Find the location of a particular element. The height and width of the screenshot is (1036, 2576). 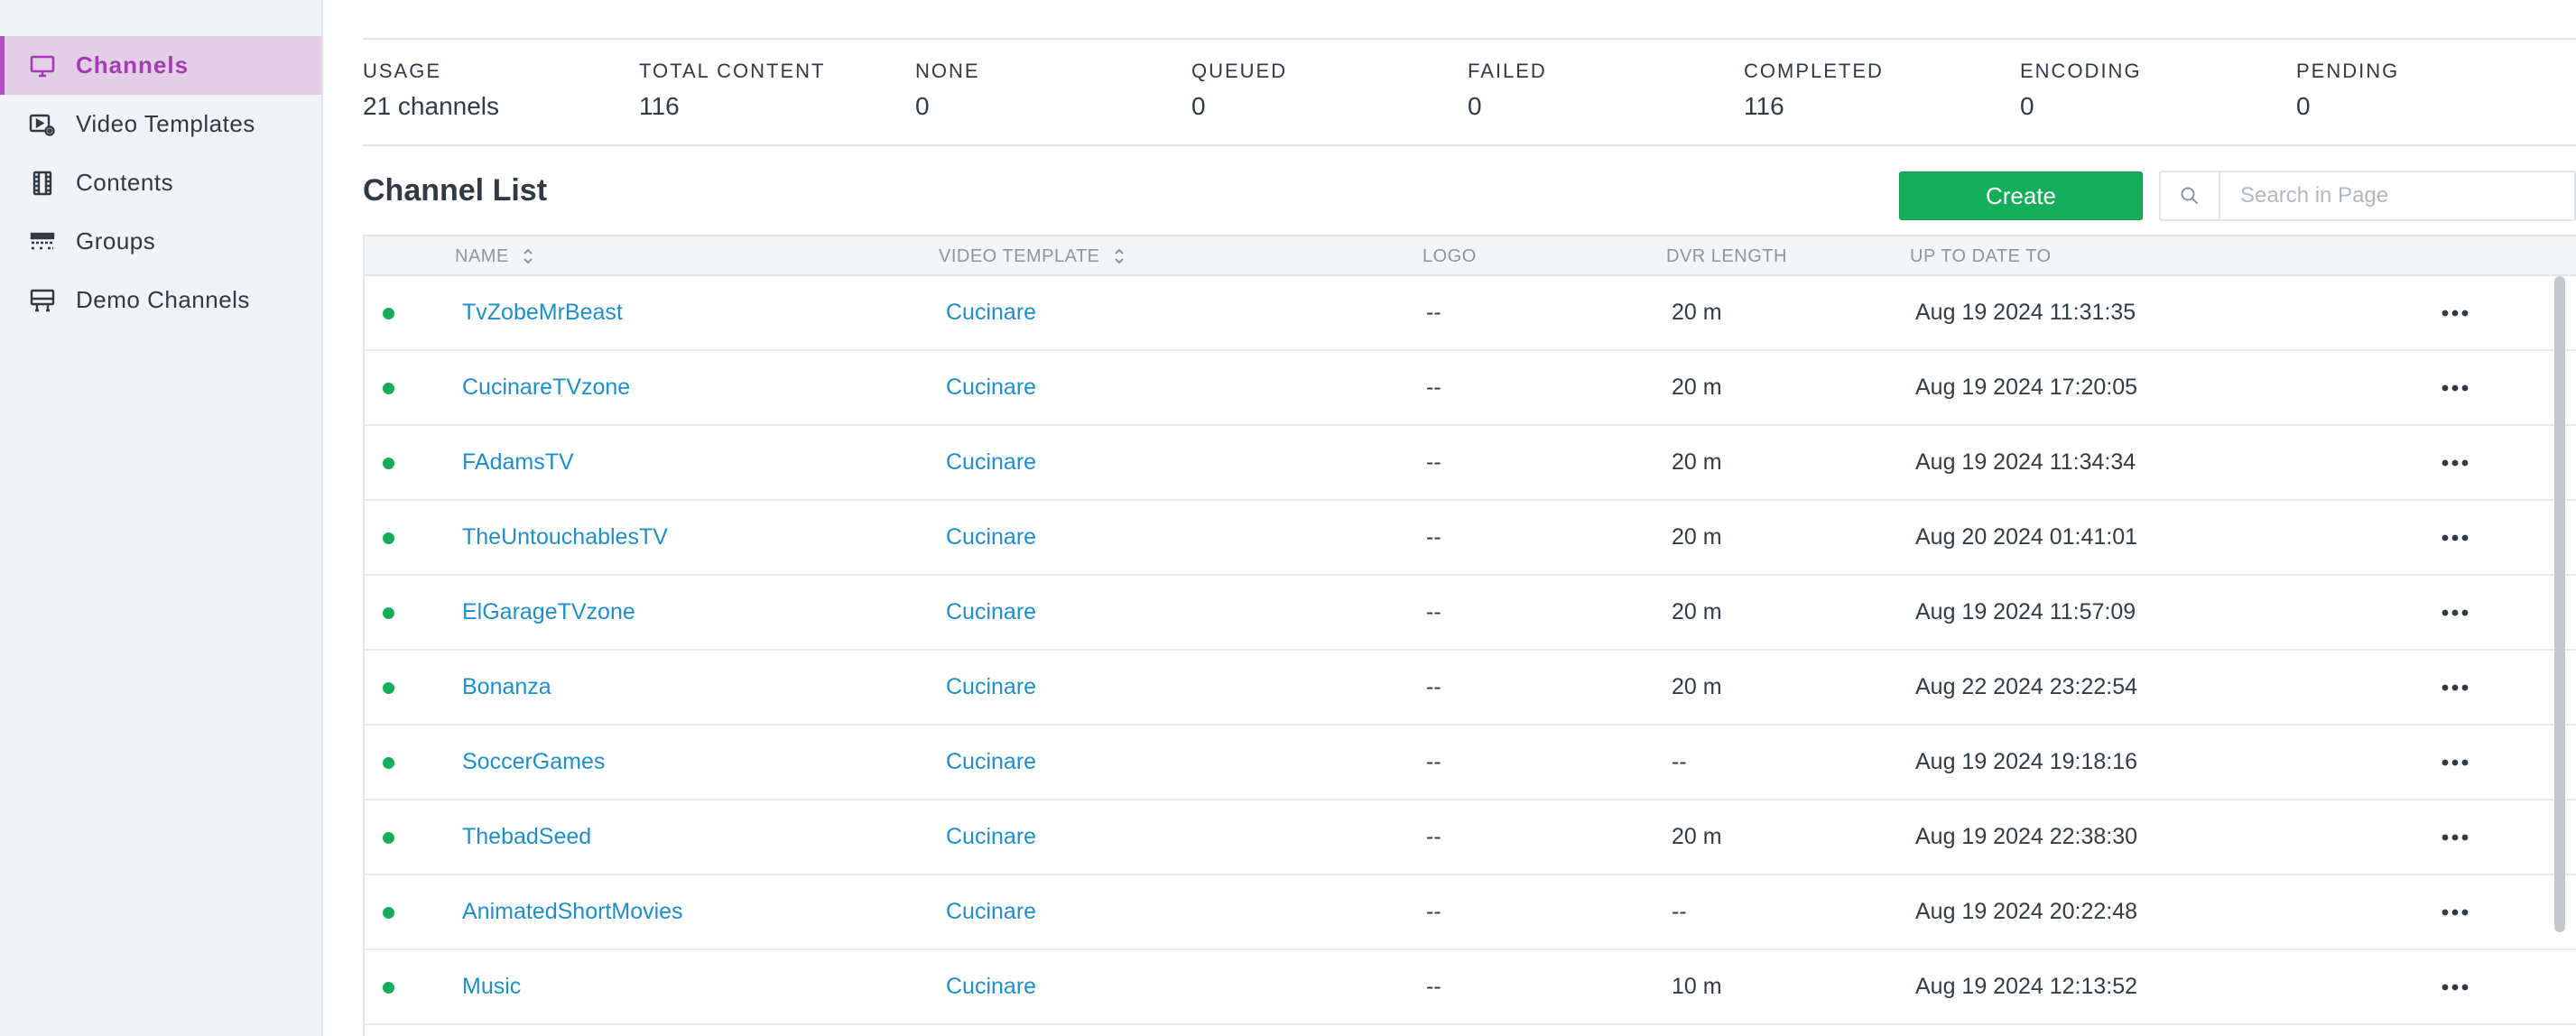

film-strip-icon is located at coordinates (43, 183).